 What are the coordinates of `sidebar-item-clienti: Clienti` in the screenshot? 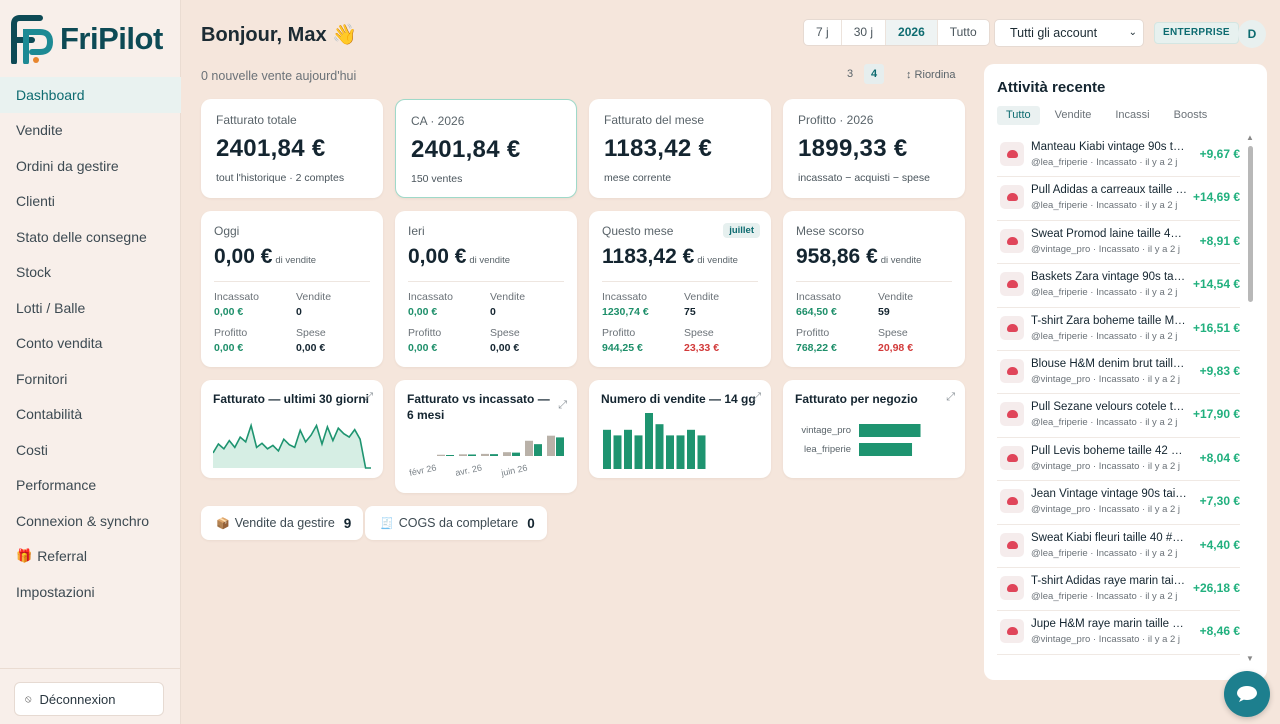 It's located at (90, 202).